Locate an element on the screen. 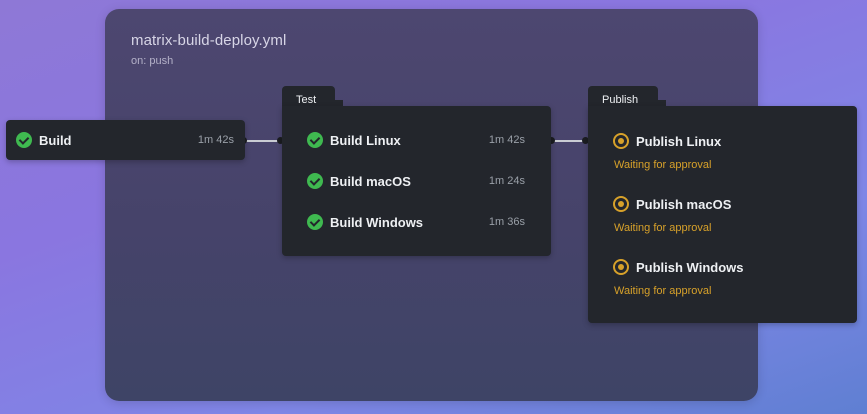 The image size is (867, 414). job-name: Publish Linux is located at coordinates (679, 141).